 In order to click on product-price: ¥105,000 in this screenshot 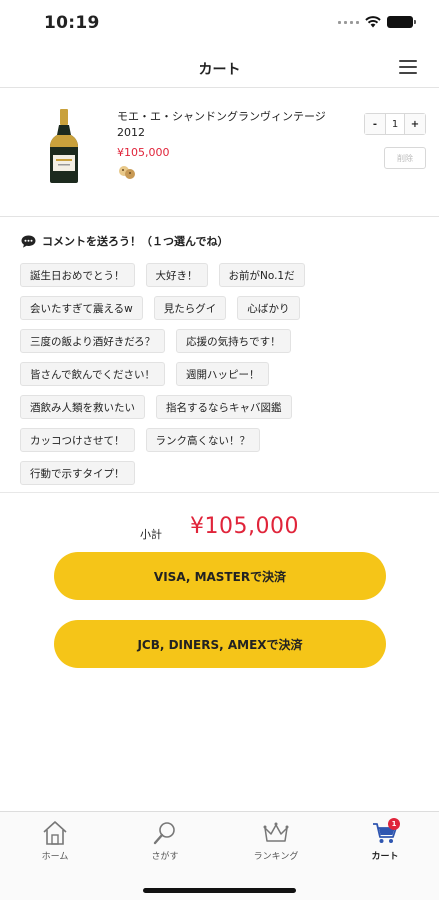, I will do `click(143, 152)`.